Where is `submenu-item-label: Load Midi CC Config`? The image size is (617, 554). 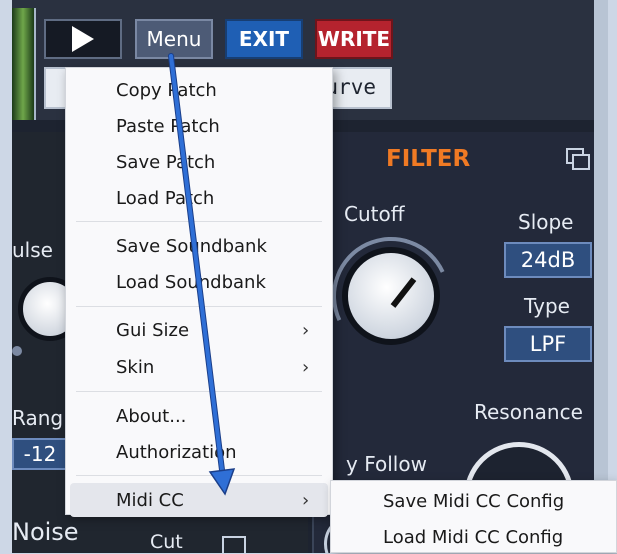
submenu-item-label: Load Midi CC Config is located at coordinates (473, 537).